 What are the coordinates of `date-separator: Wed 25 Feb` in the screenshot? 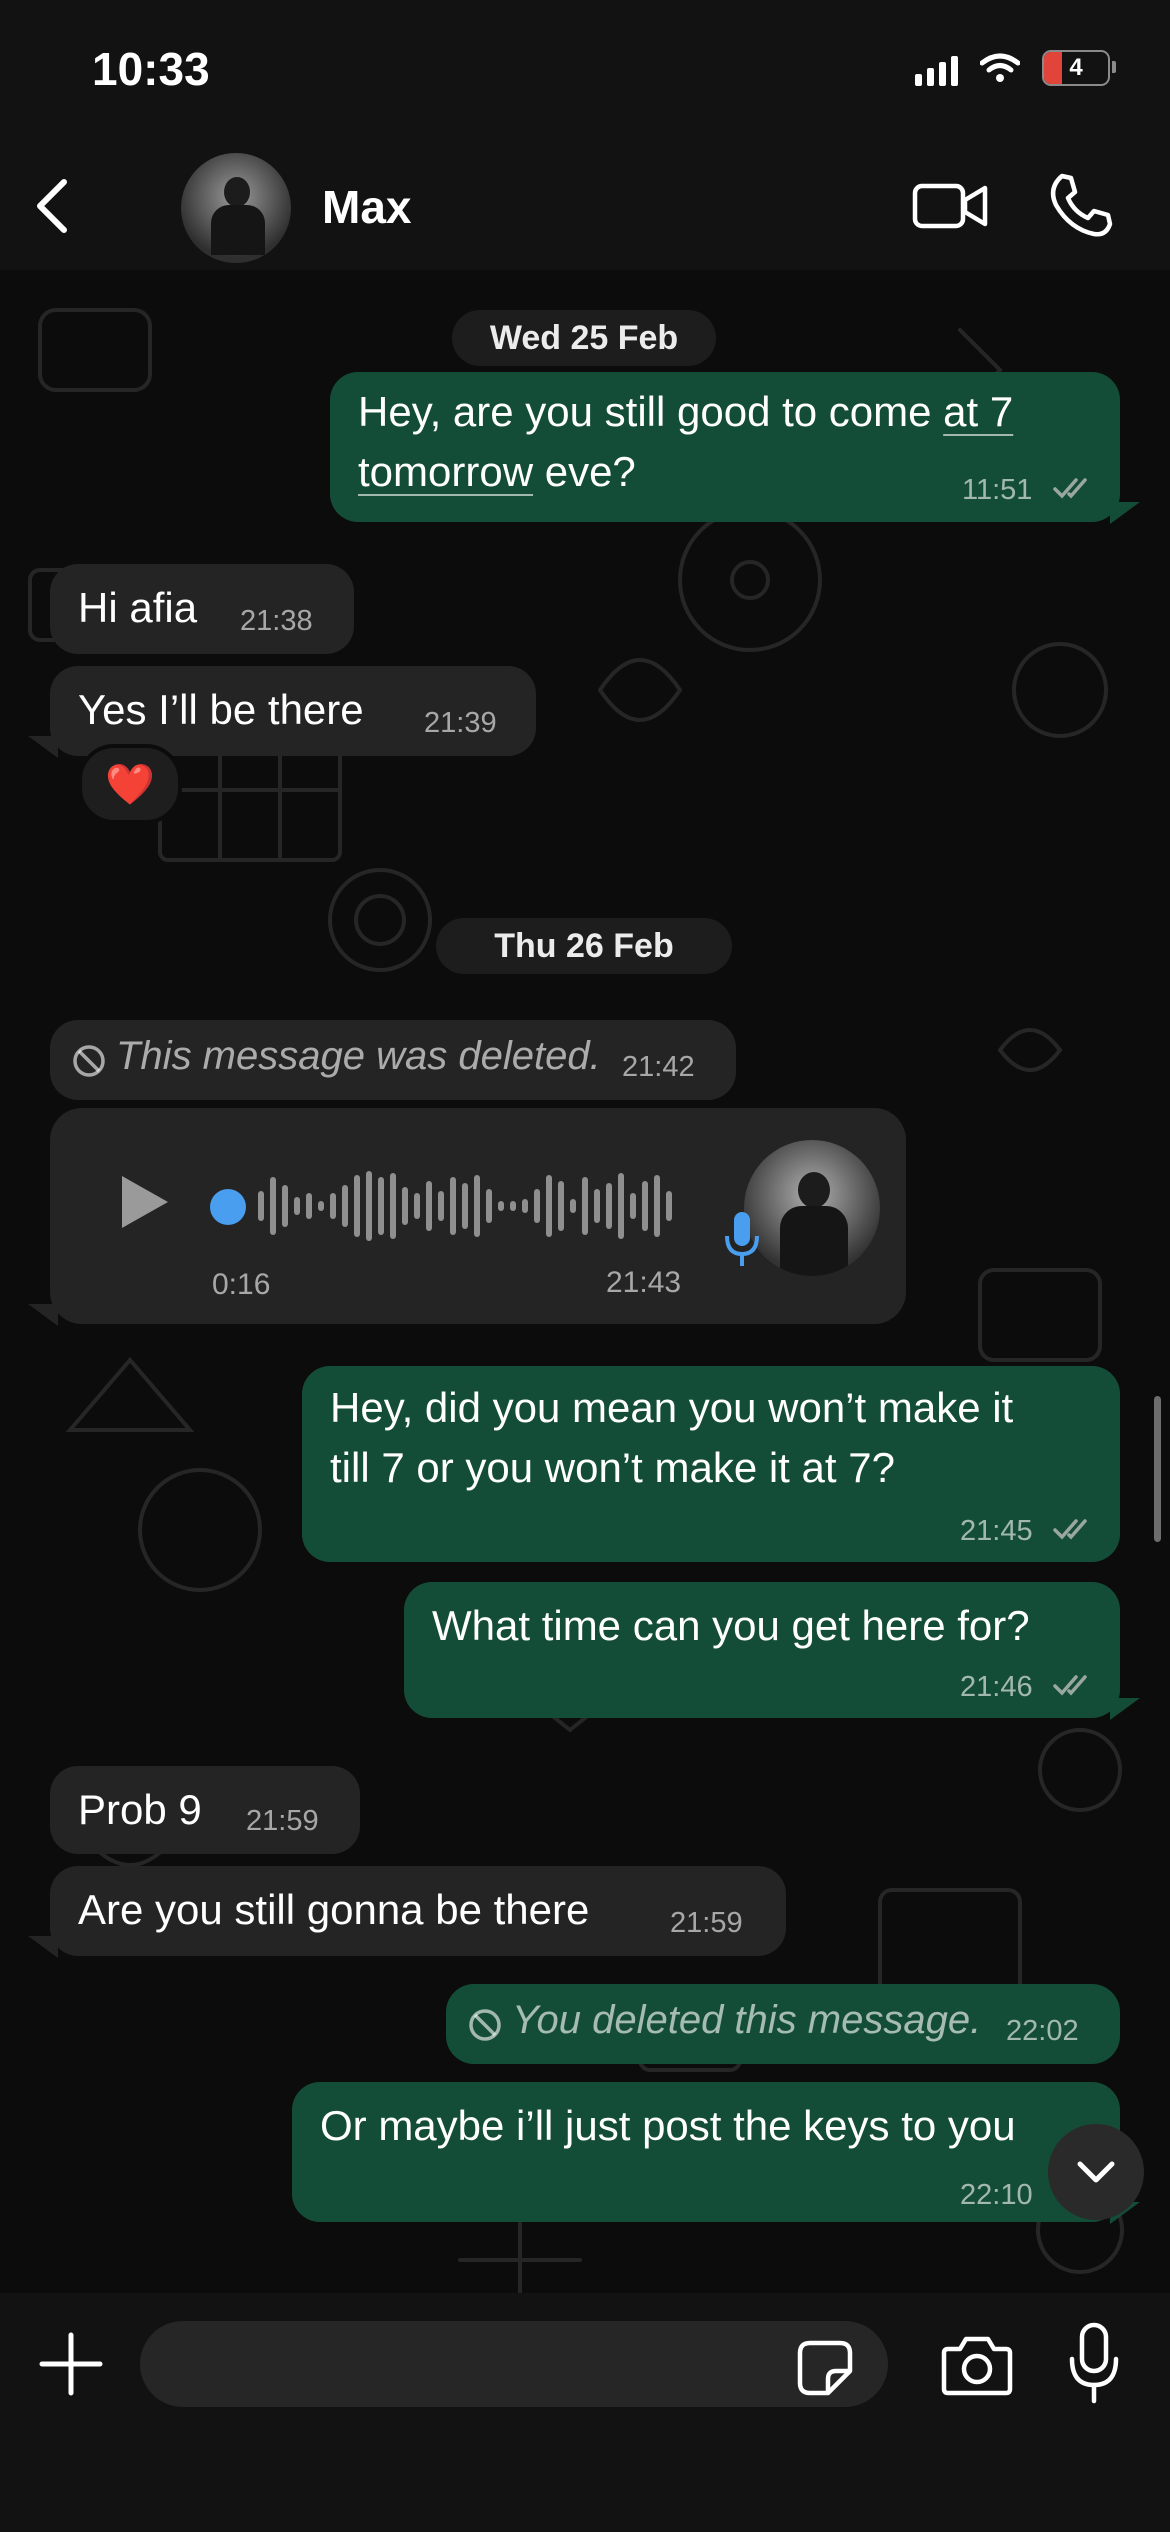 It's located at (584, 338).